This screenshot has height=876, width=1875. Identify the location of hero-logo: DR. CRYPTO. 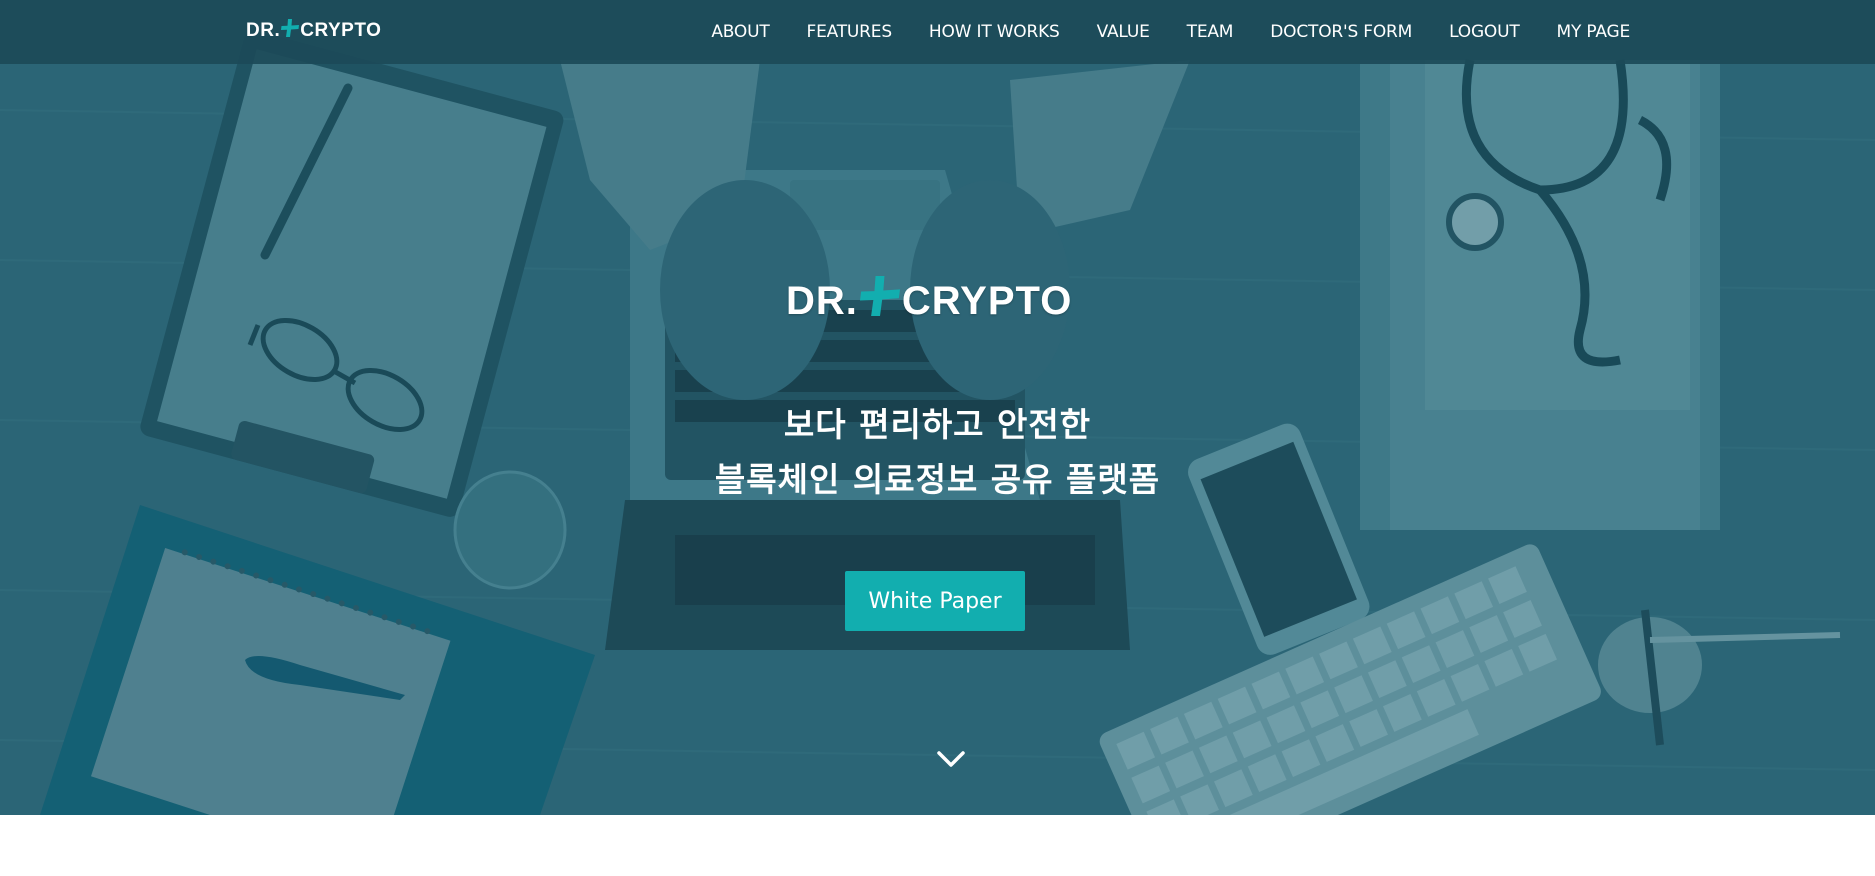
(929, 299).